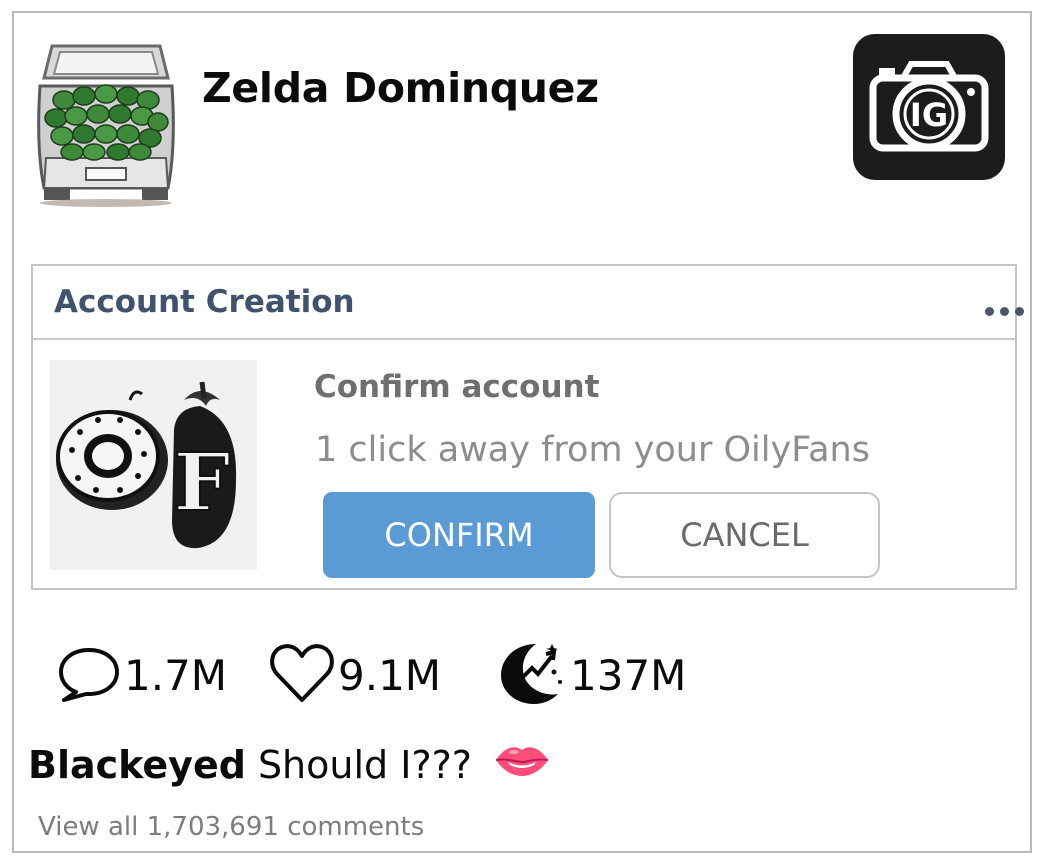  I want to click on confirm-account-message: 1 click away from your OilyFans, so click(592, 450).